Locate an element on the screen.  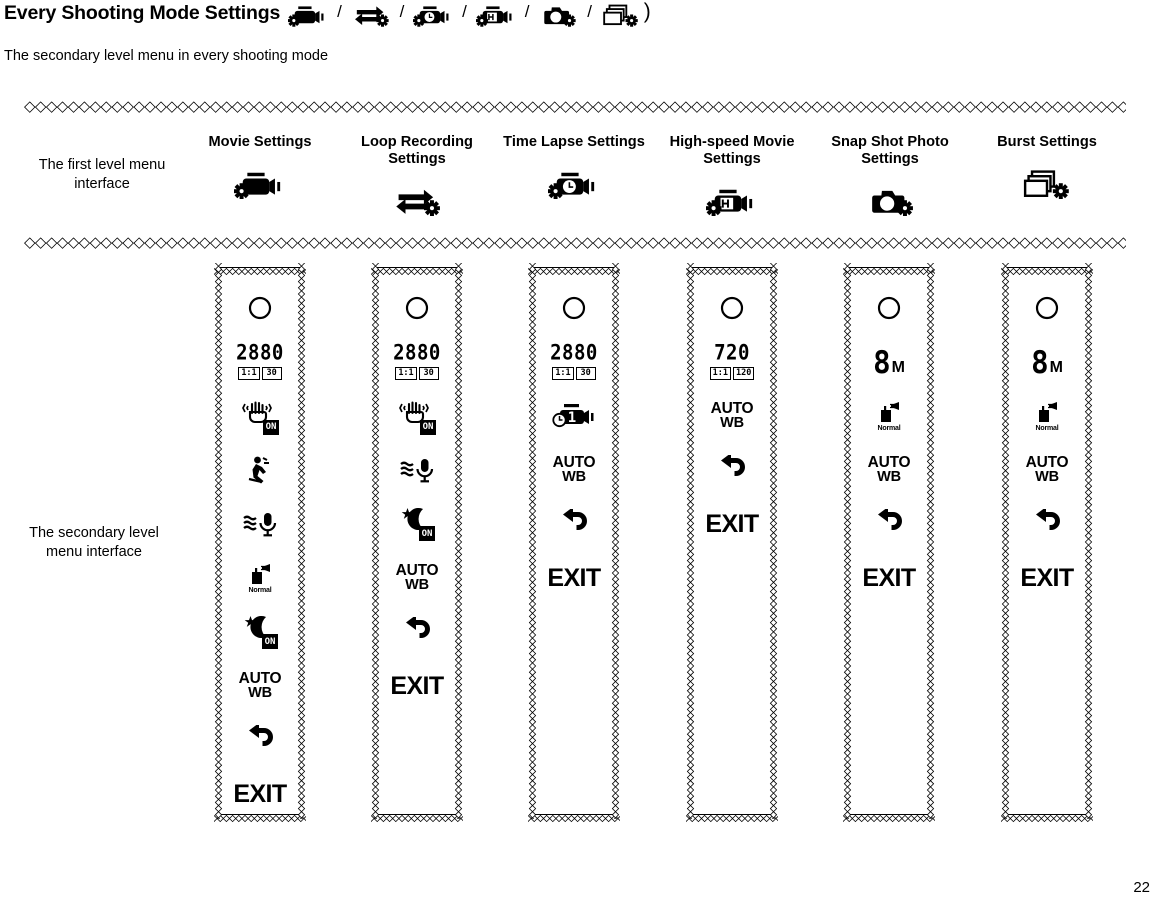
panel-items: 8 M Normal AUTO WB EXIT is located at coordinates (1047, 541).